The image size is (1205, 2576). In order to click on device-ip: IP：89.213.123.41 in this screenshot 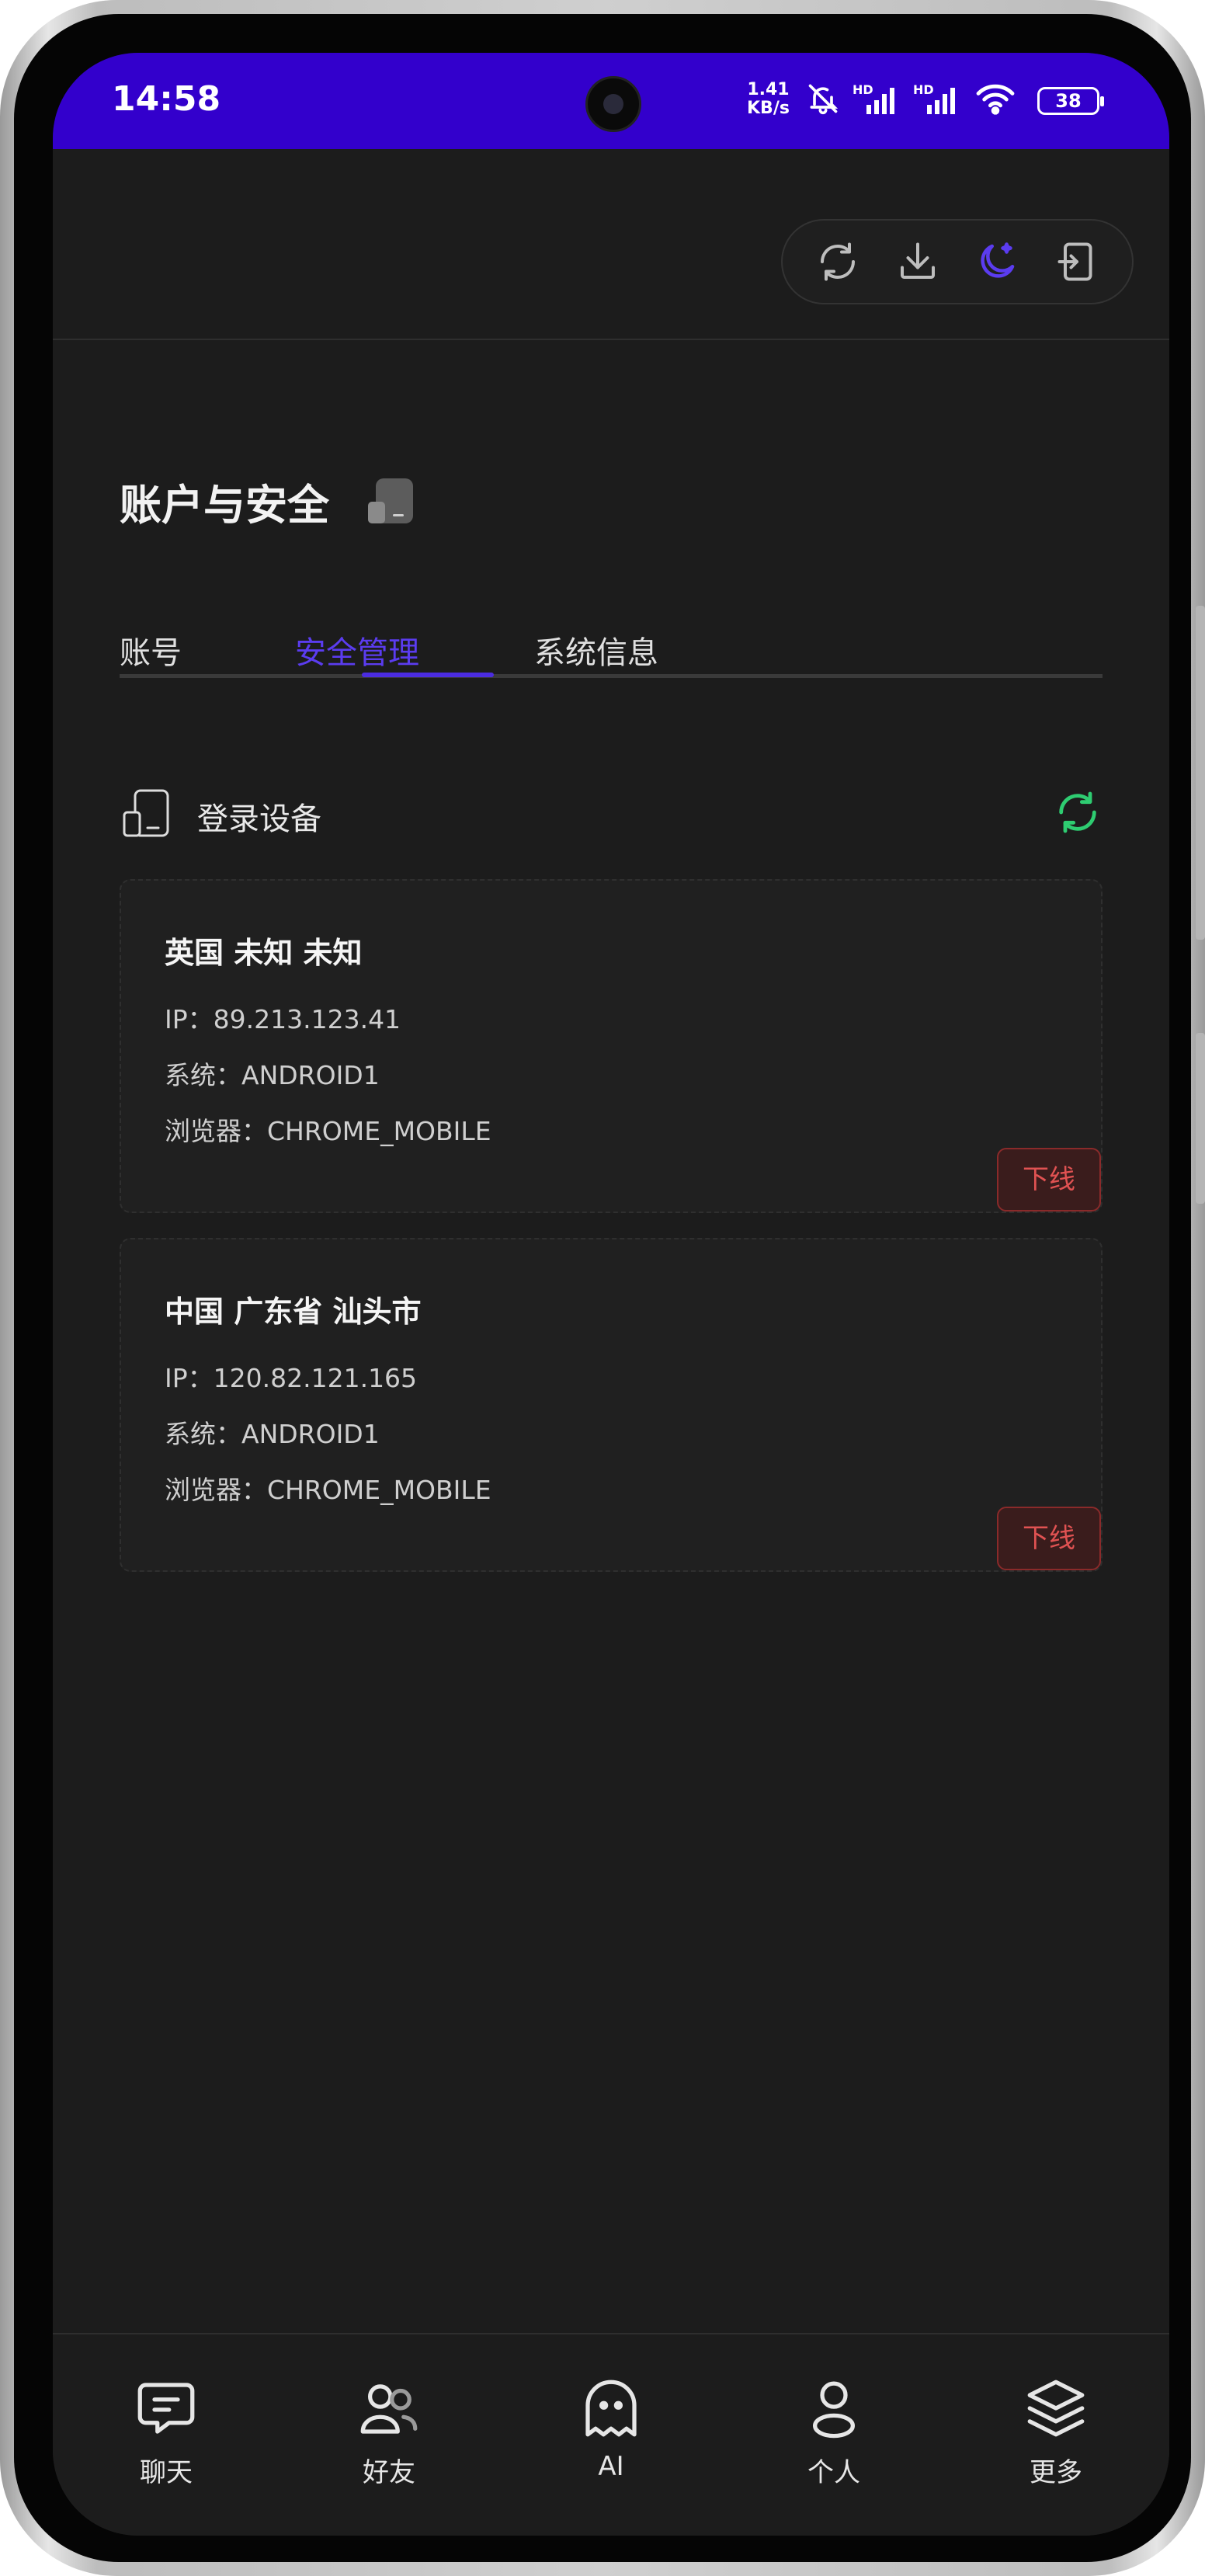, I will do `click(283, 1019)`.